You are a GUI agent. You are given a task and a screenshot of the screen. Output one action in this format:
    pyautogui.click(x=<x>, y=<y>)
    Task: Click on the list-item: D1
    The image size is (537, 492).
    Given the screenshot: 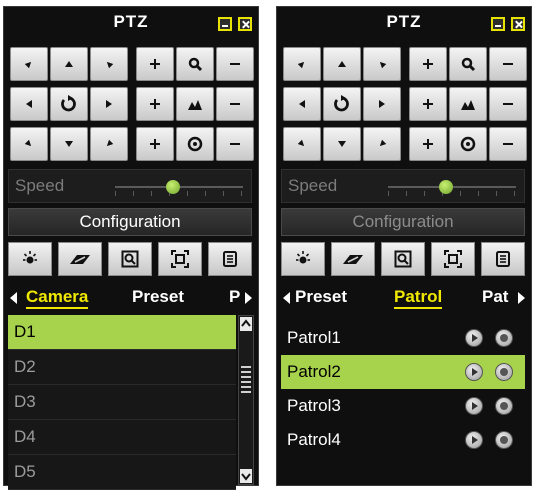 What is the action you would take?
    pyautogui.click(x=122, y=332)
    